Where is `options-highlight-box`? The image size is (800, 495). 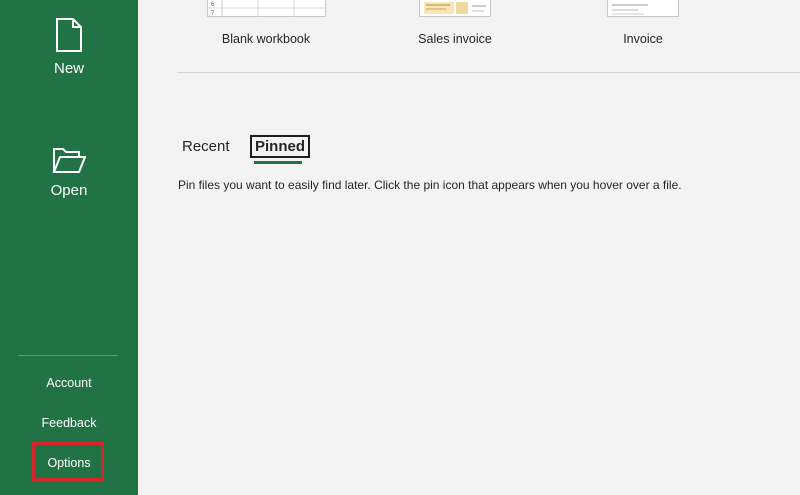 options-highlight-box is located at coordinates (68, 461).